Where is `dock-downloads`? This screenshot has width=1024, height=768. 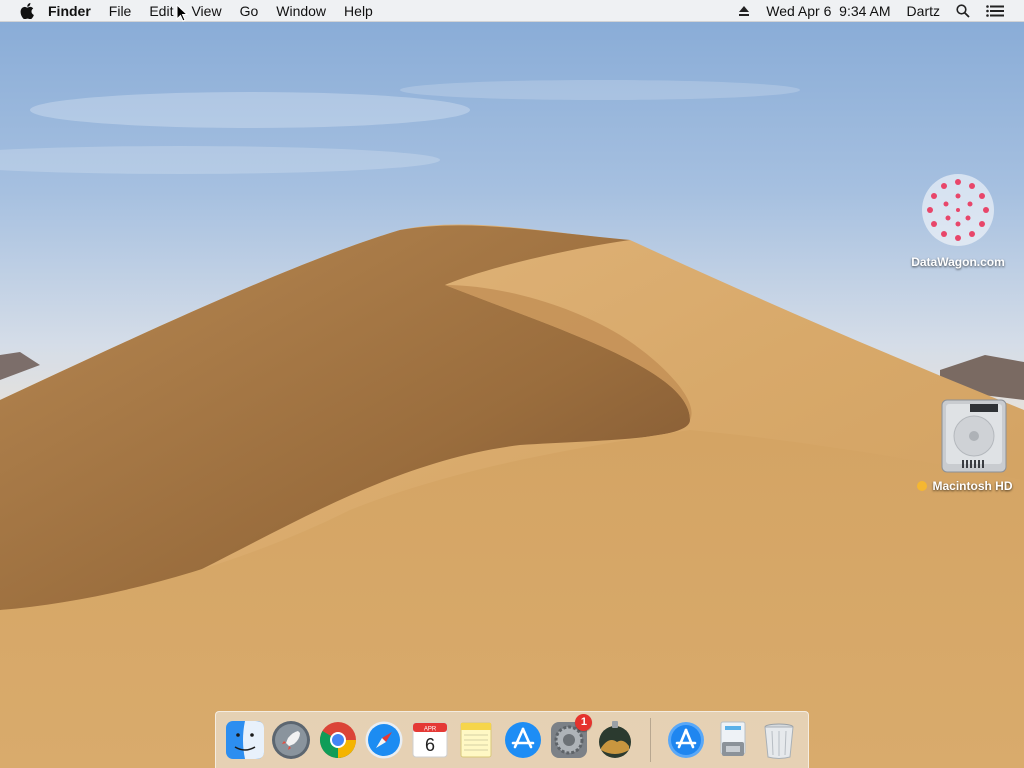 dock-downloads is located at coordinates (732, 740).